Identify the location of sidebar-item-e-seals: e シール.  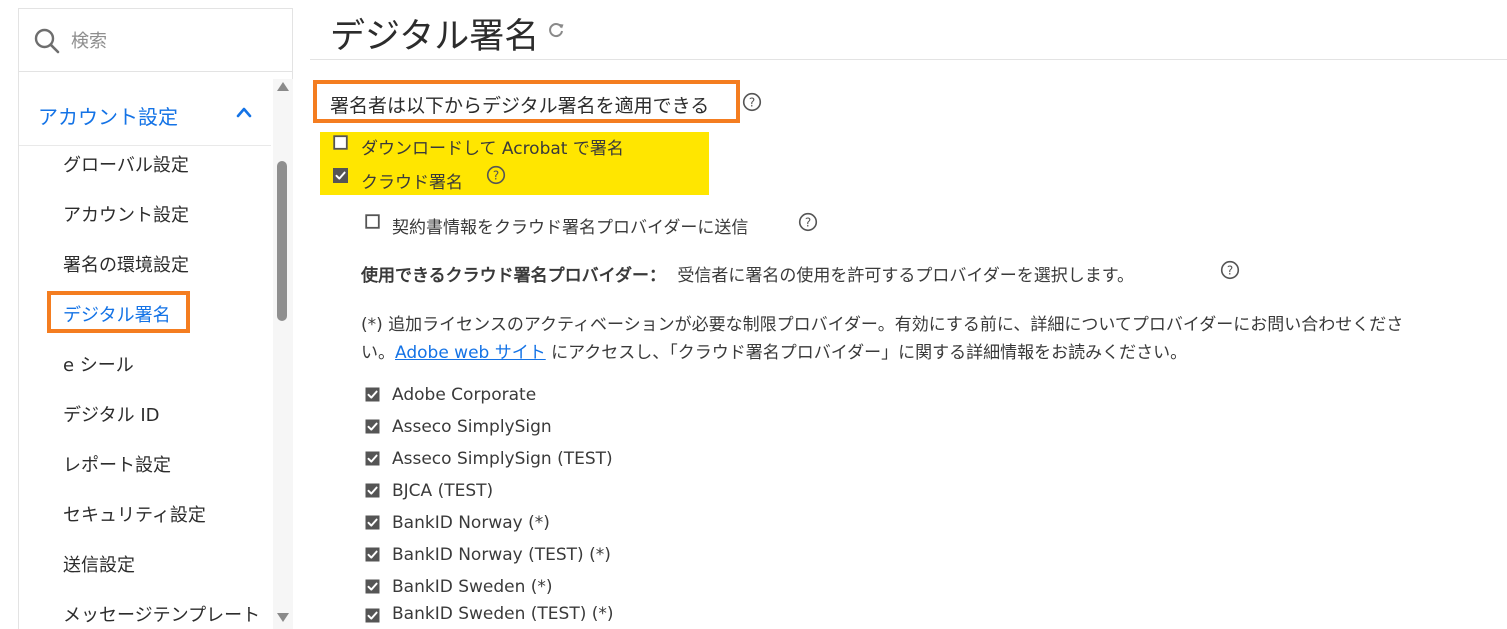
(98, 364).